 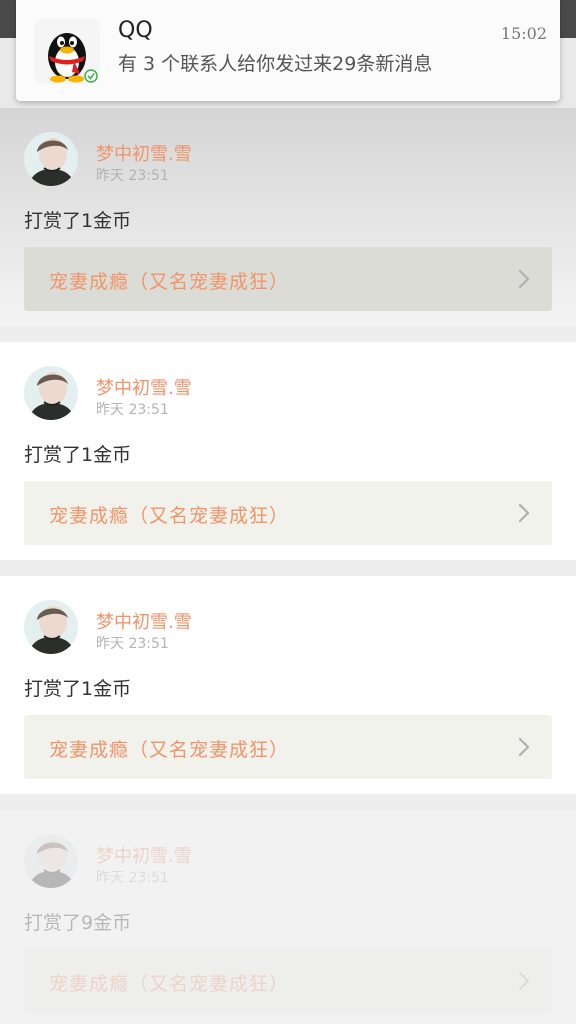 I want to click on notification-time: 15:02, so click(x=523, y=33).